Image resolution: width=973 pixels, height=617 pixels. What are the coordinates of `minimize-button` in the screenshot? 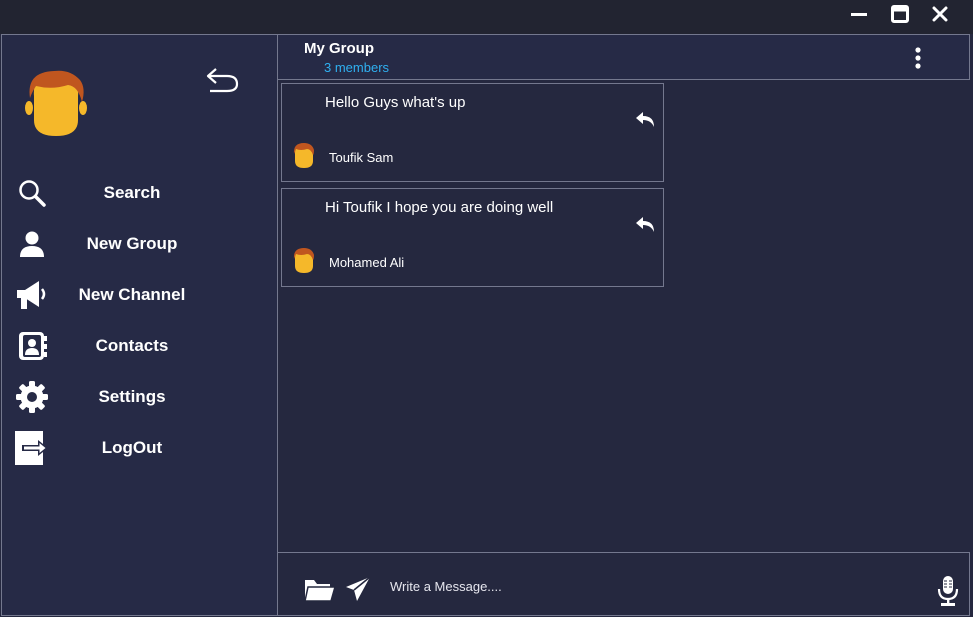 It's located at (859, 14).